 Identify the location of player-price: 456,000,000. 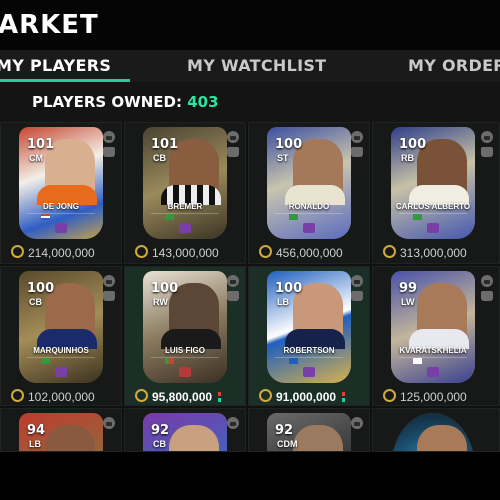
(309, 252).